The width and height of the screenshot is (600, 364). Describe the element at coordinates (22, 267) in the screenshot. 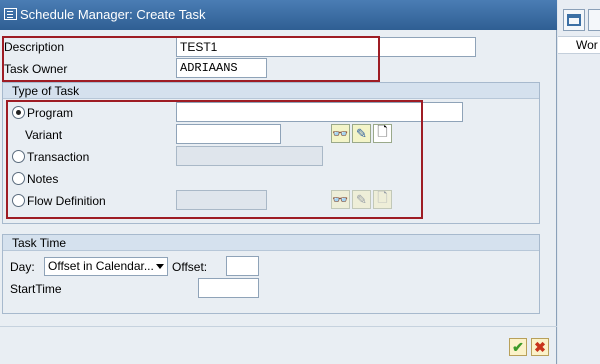

I see `day-label: Day:` at that location.